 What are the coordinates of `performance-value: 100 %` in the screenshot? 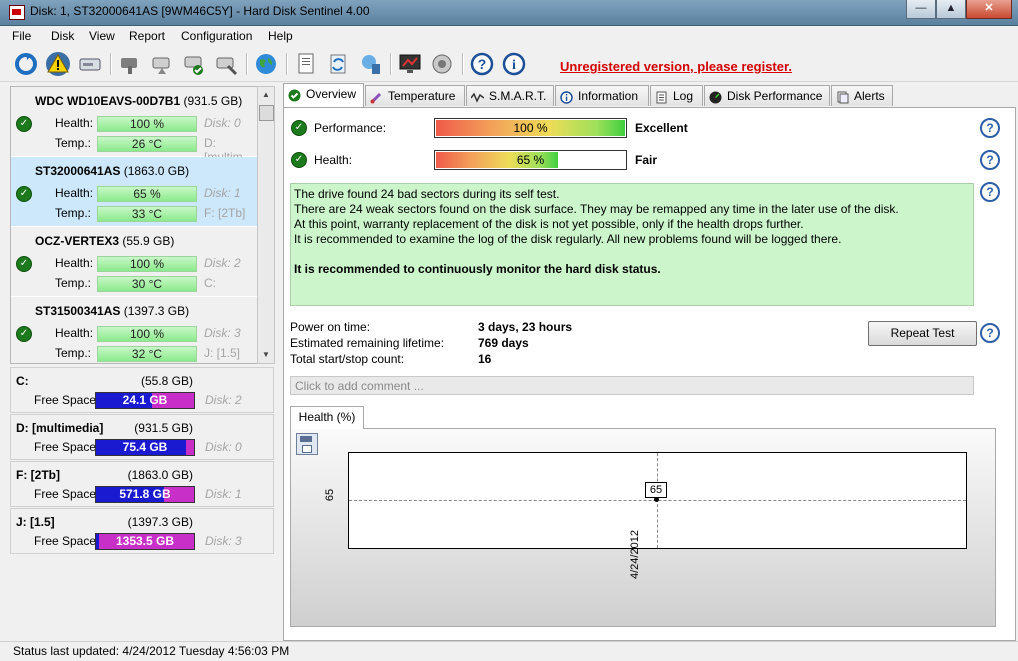 It's located at (530, 128).